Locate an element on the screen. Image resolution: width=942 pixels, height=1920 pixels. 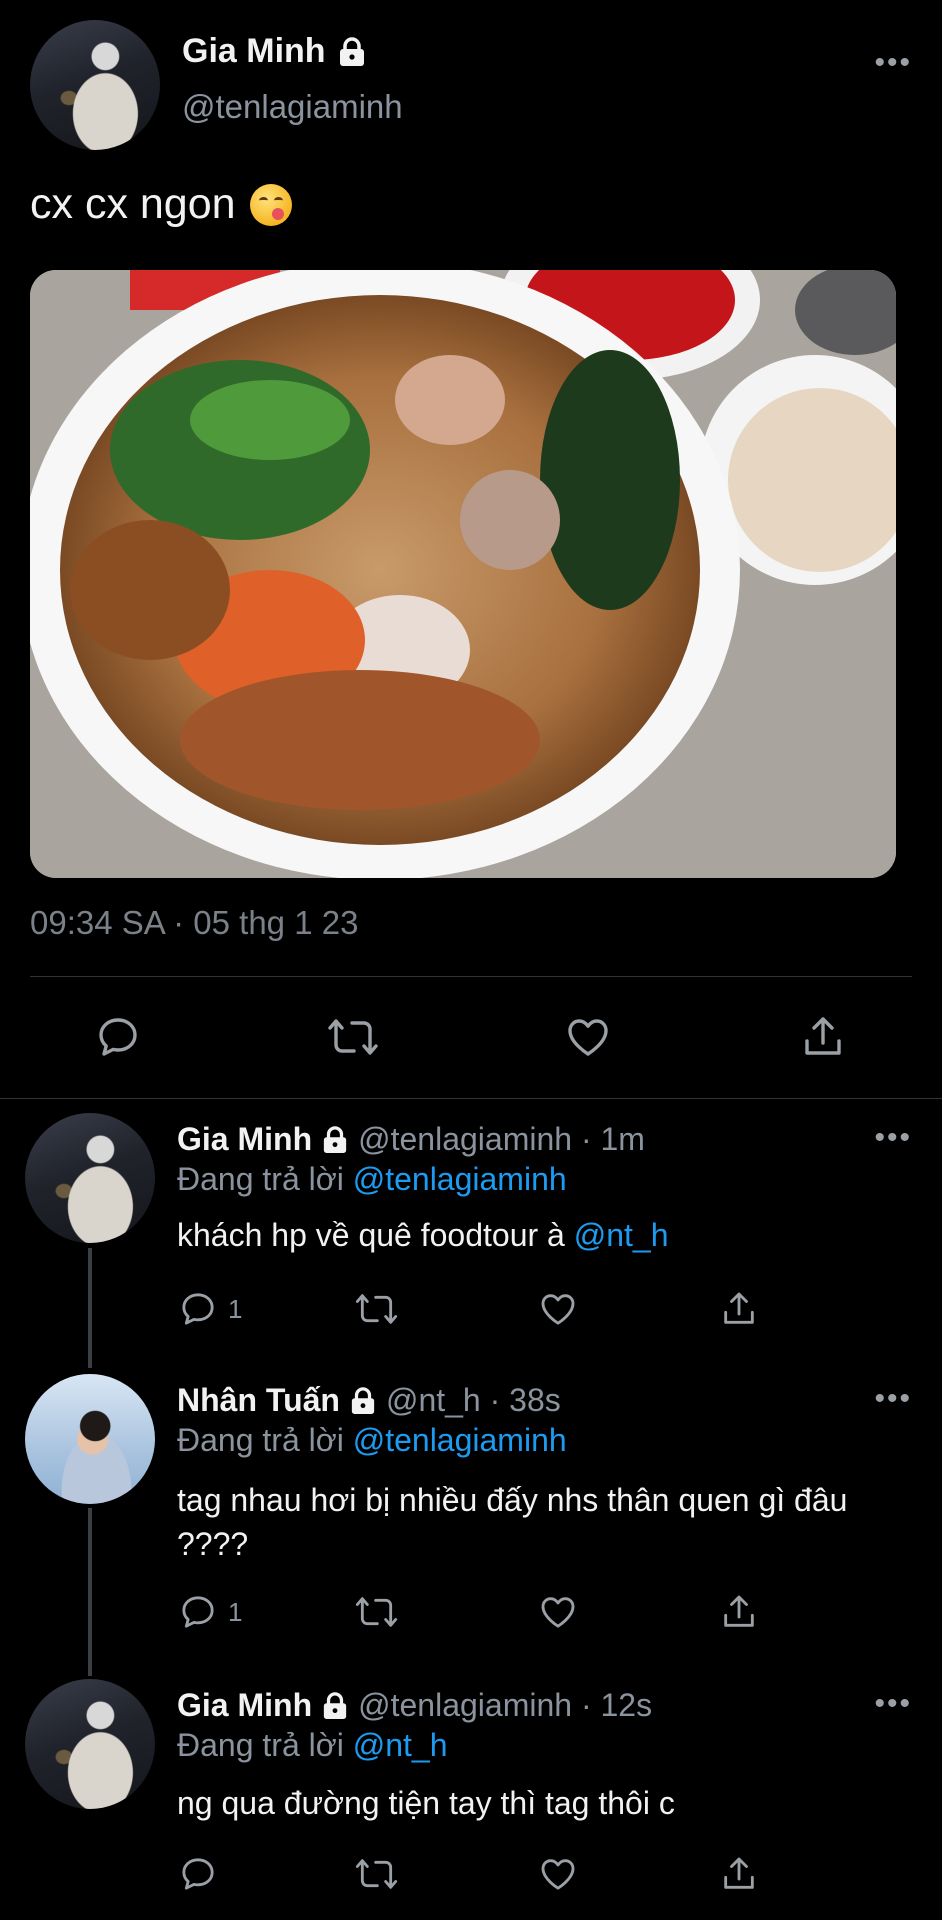
reply-text-content: khách hp về quê foodtour à is located at coordinates (371, 1235).